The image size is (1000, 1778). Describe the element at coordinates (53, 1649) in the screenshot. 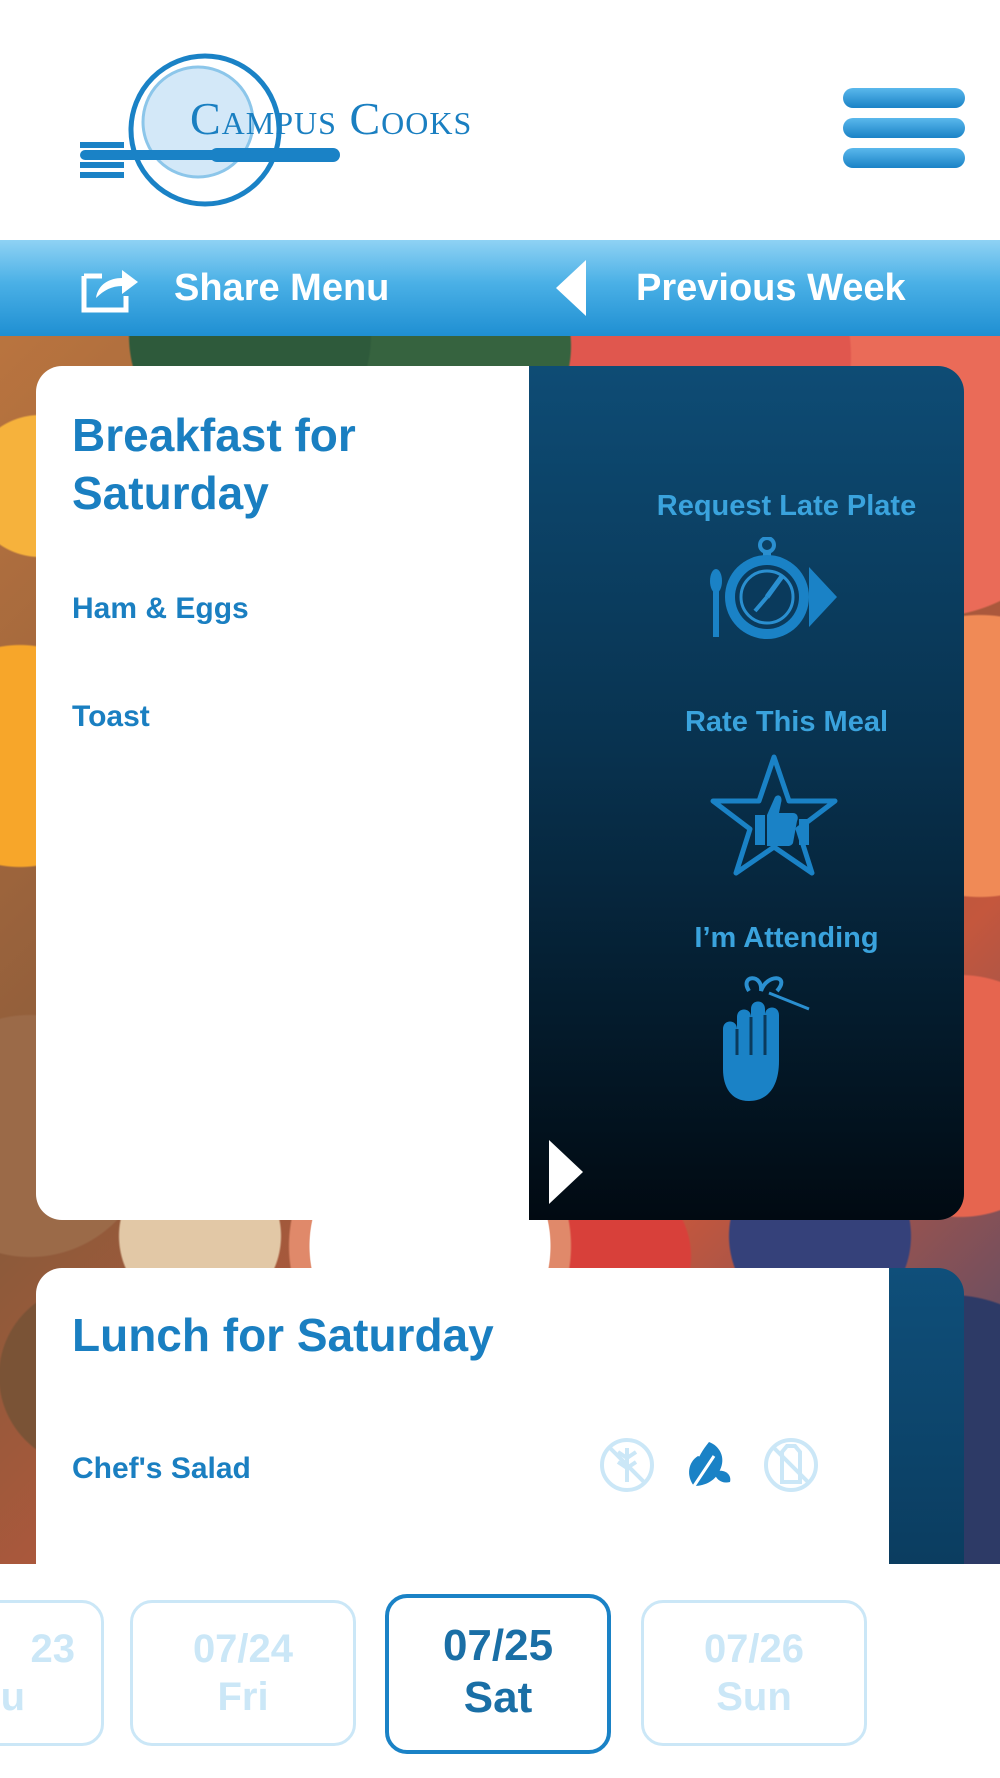

I see `date-tile-date: 23` at that location.